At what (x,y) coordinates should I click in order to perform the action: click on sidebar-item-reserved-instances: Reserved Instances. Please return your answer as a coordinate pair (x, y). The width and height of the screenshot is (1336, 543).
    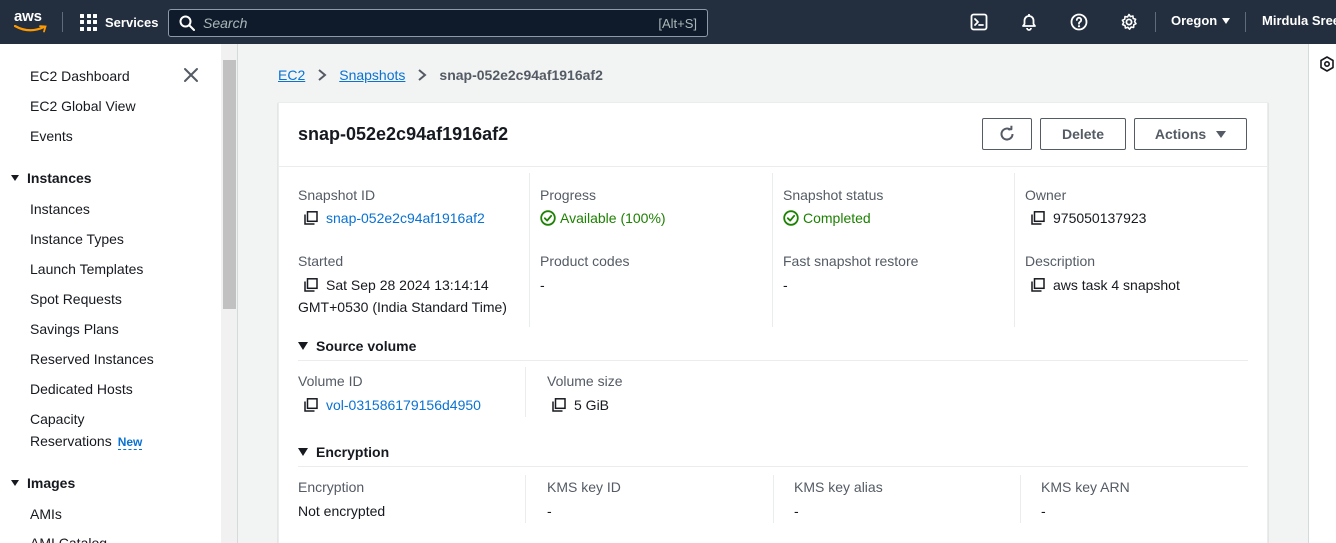
    Looking at the image, I should click on (92, 359).